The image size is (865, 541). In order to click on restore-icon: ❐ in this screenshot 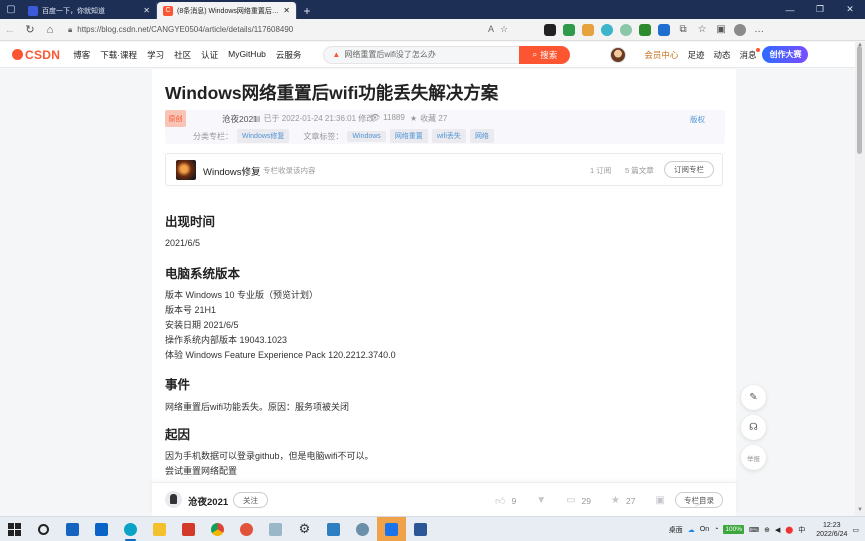, I will do `click(820, 9)`.